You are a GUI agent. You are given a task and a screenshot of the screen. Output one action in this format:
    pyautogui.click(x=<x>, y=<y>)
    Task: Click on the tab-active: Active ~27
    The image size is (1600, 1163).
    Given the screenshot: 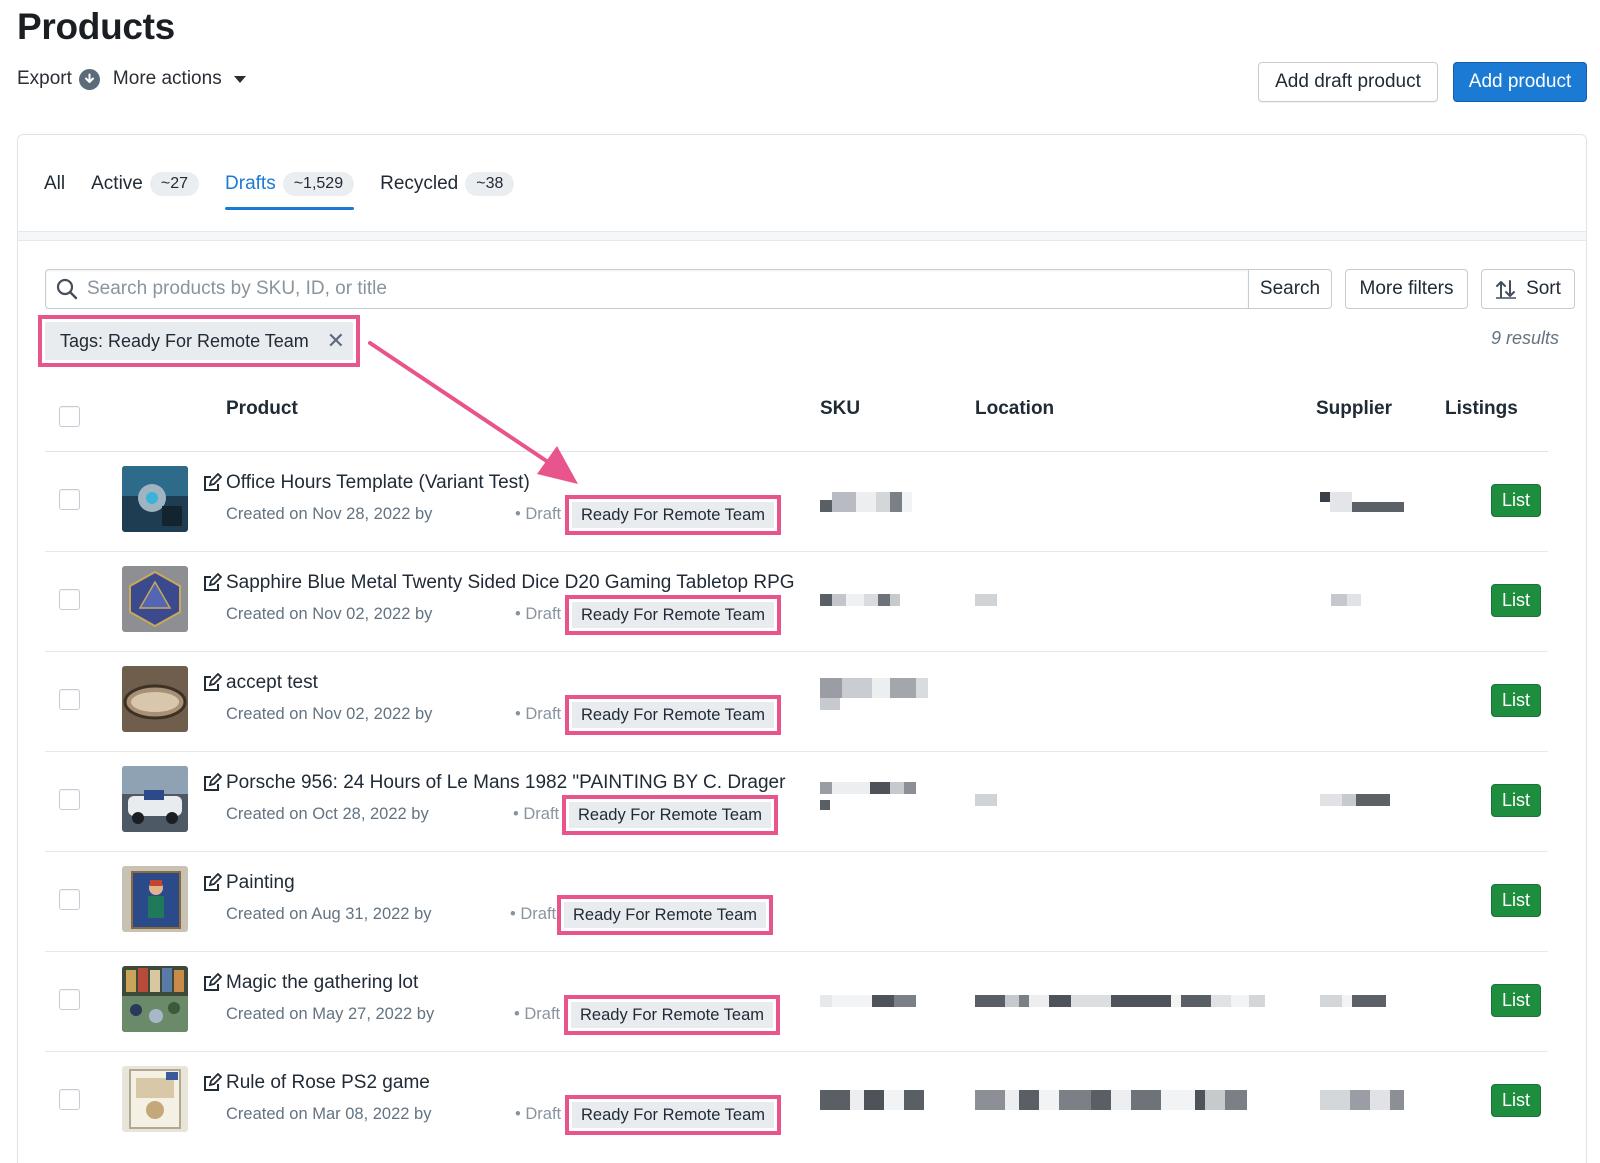 What is the action you would take?
    pyautogui.click(x=145, y=184)
    